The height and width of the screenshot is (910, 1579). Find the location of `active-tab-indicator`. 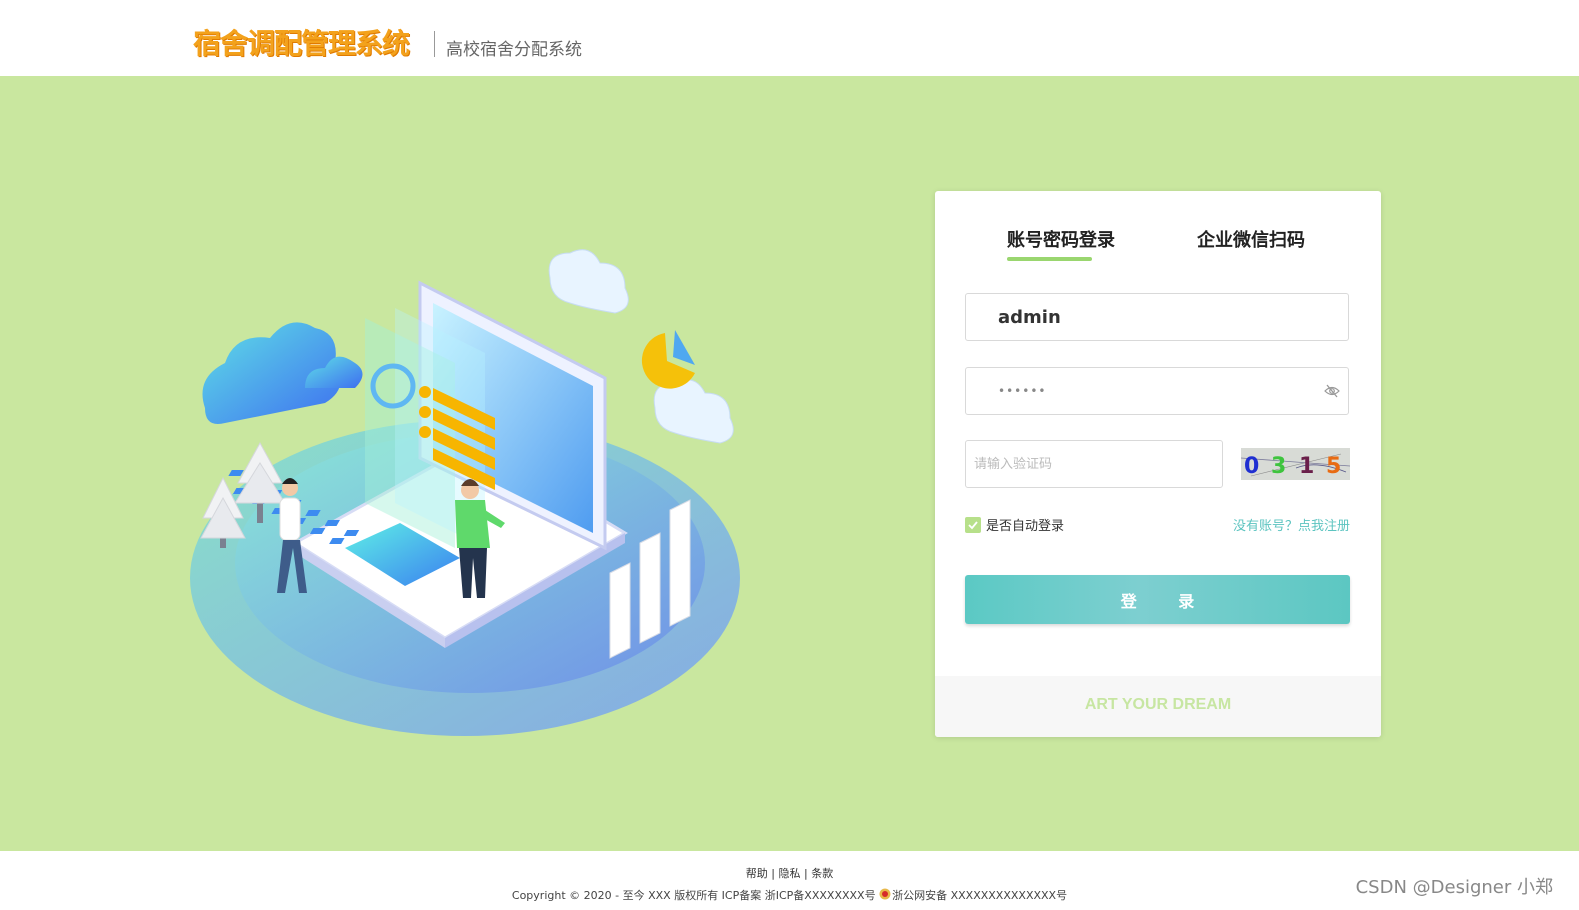

active-tab-indicator is located at coordinates (1049, 259).